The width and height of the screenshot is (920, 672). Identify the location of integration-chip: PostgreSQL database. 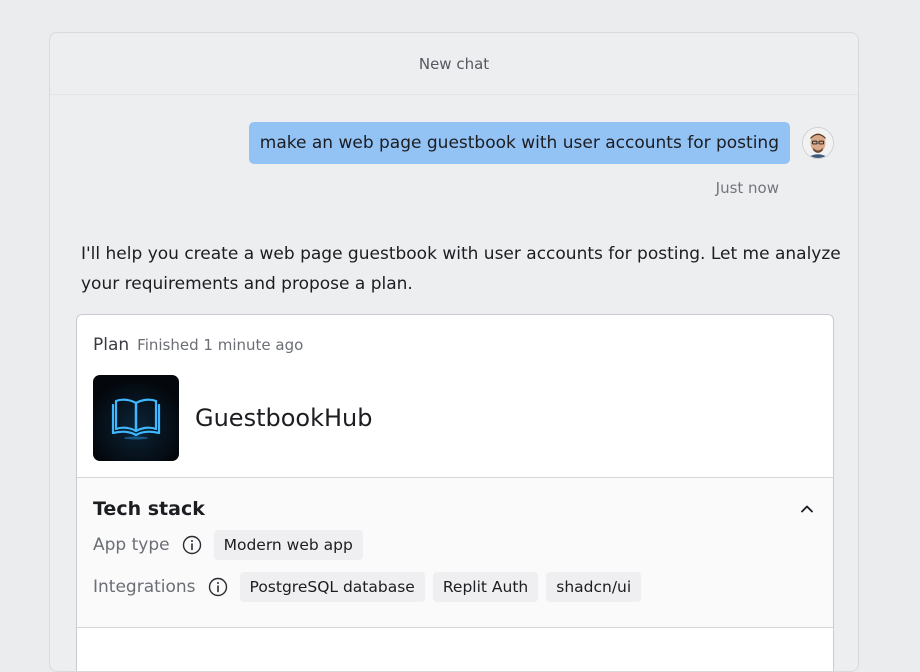
(332, 587).